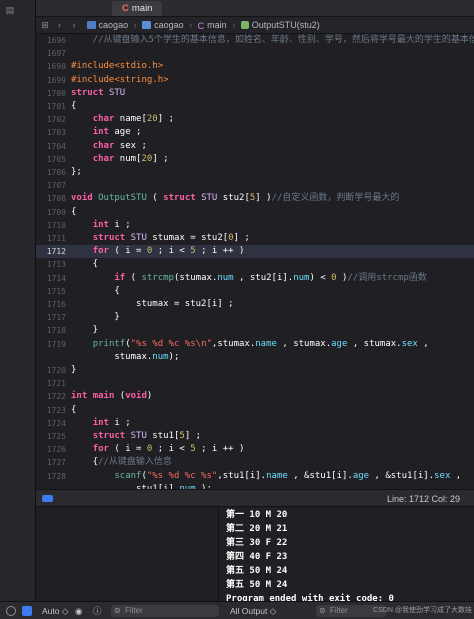  What do you see at coordinates (255, 53) in the screenshot?
I see `code-line: 1697` at bounding box center [255, 53].